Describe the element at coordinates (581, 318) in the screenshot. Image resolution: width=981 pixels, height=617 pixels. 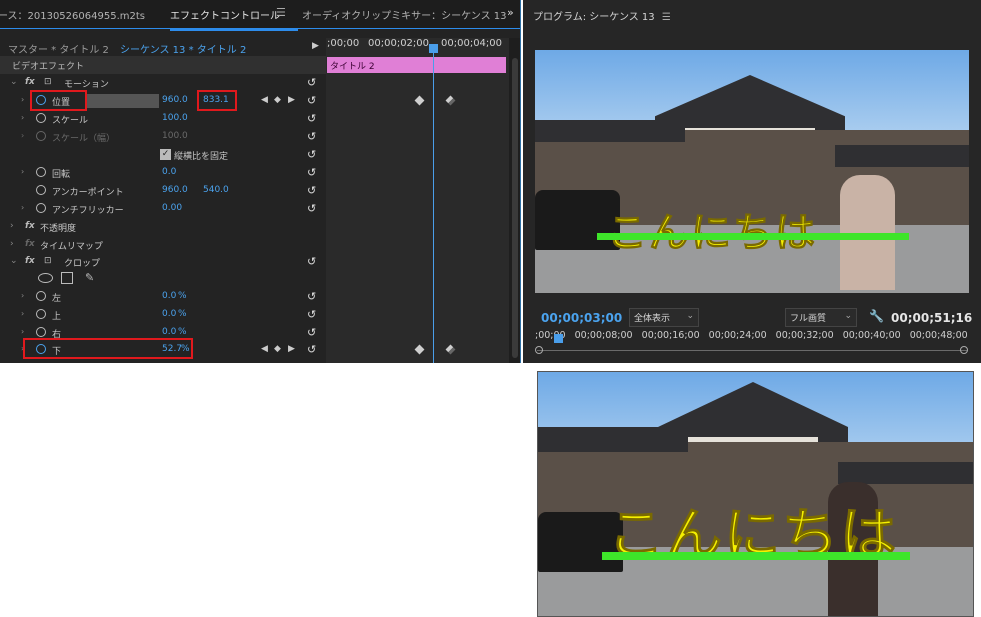
I see `current-timecode: 00;00;03;00` at that location.